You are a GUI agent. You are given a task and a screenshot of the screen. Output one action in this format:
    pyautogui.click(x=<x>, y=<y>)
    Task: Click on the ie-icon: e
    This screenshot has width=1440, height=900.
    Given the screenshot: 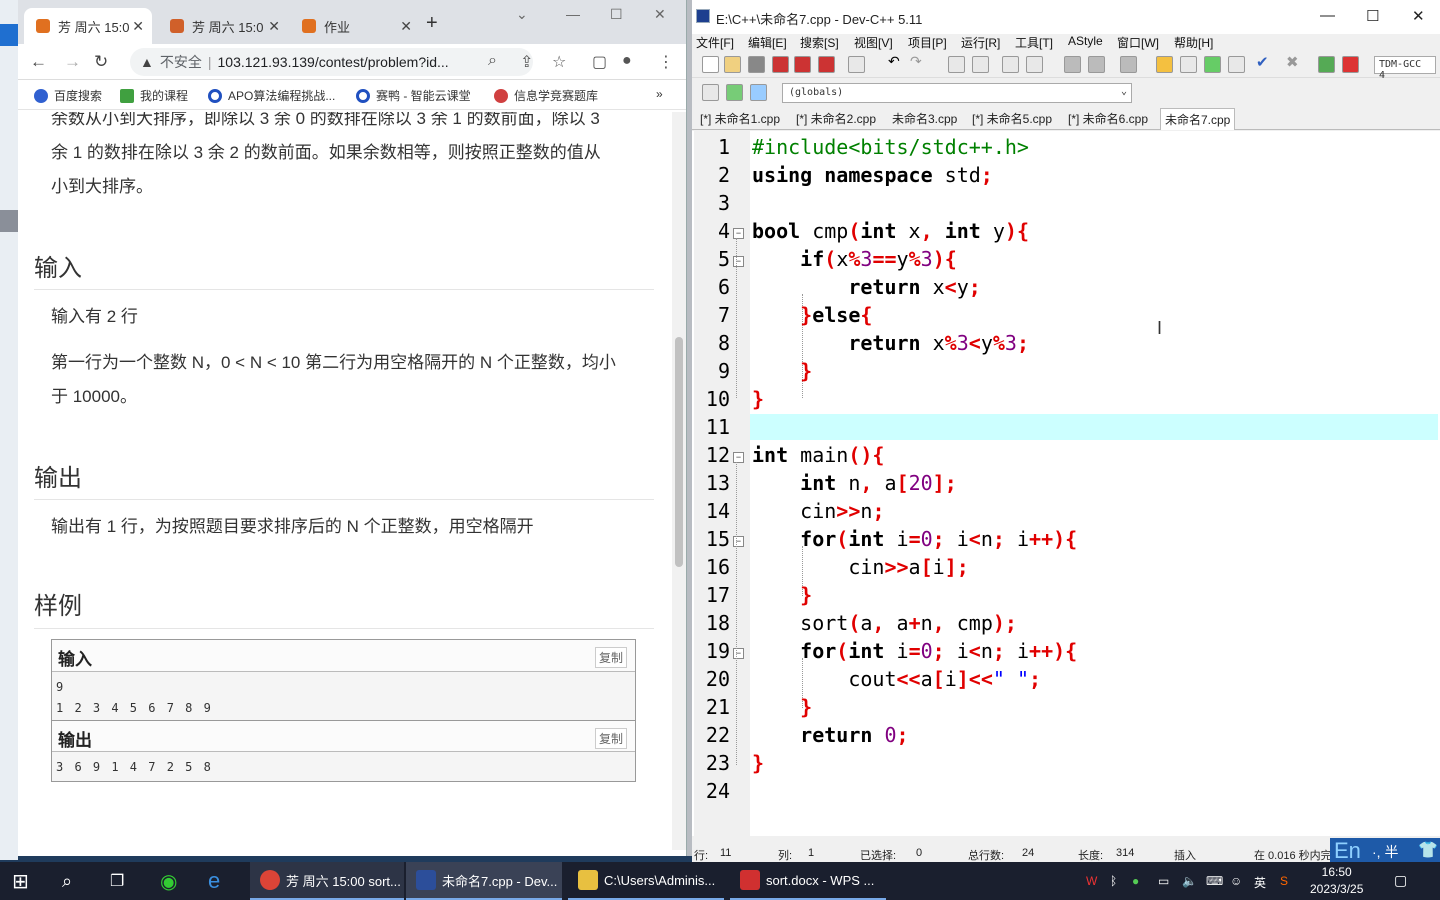 What is the action you would take?
    pyautogui.click(x=214, y=881)
    